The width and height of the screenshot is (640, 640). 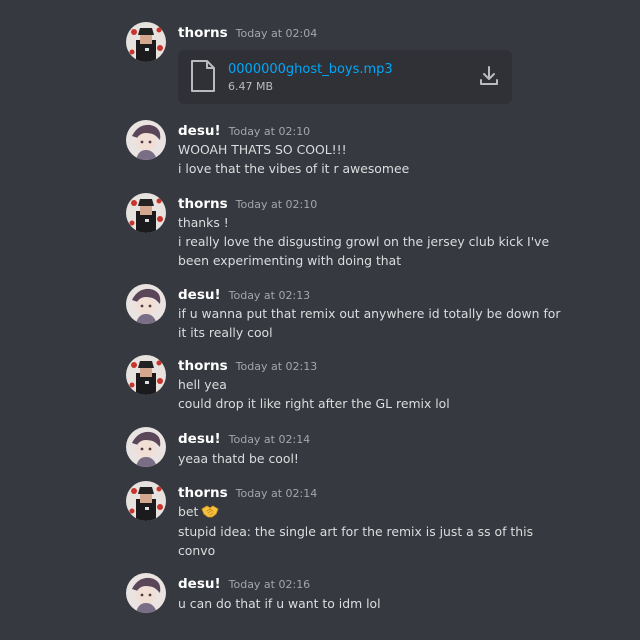 What do you see at coordinates (294, 168) in the screenshot?
I see `message-text: i love that the vibes of it r awesomee` at bounding box center [294, 168].